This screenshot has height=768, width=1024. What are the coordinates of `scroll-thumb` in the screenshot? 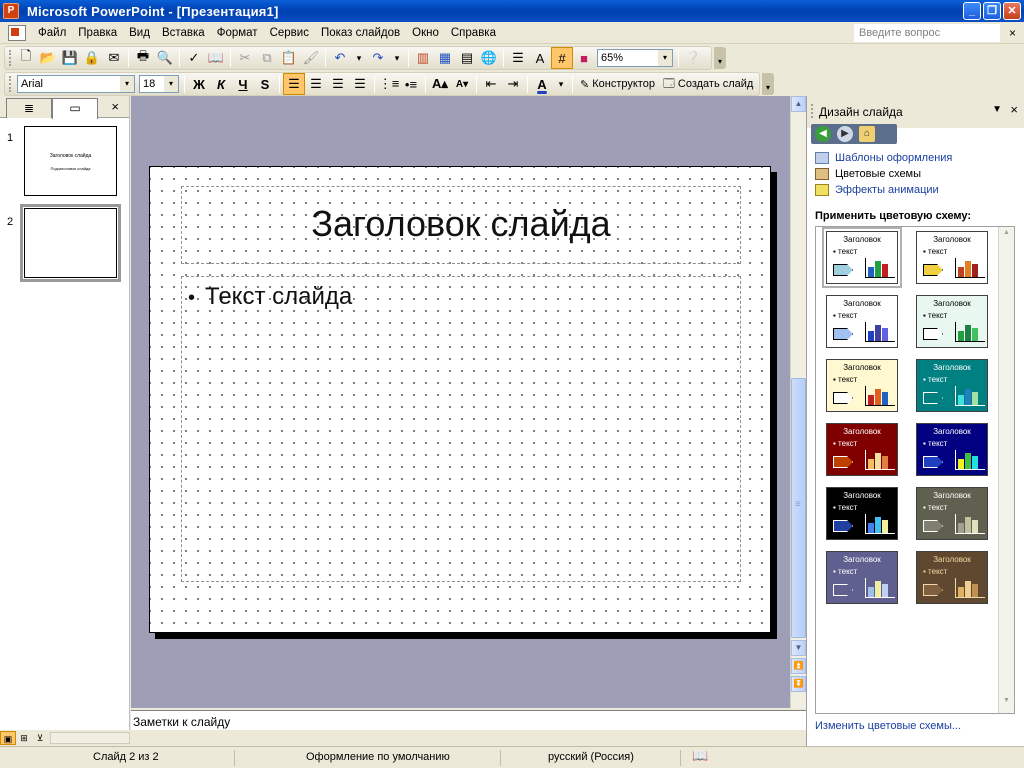 It's located at (798, 508).